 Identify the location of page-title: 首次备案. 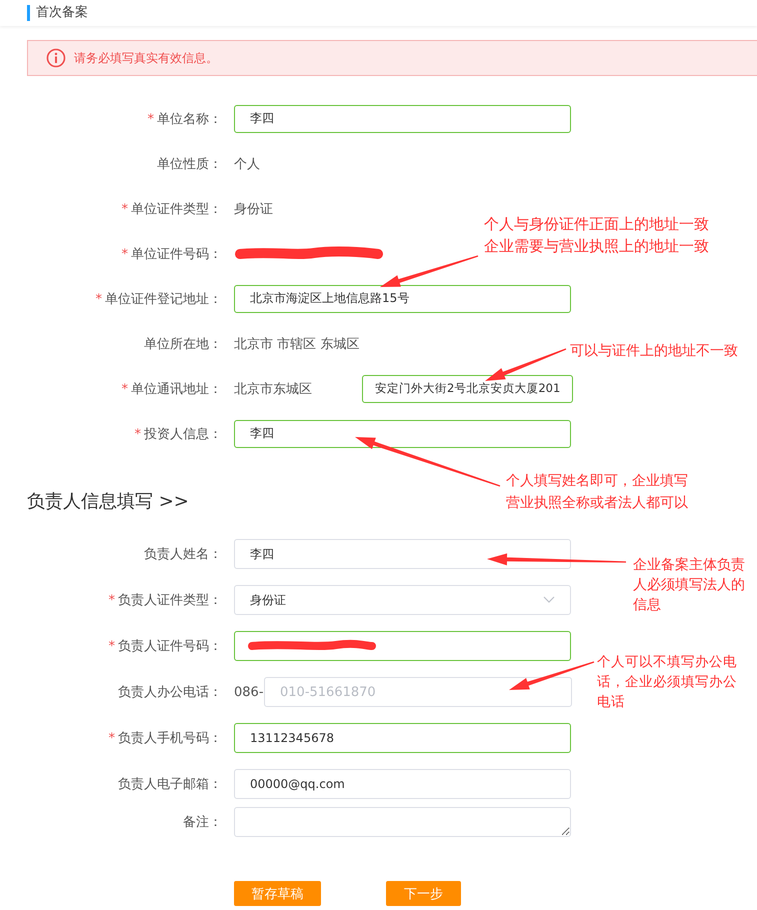
(57, 13).